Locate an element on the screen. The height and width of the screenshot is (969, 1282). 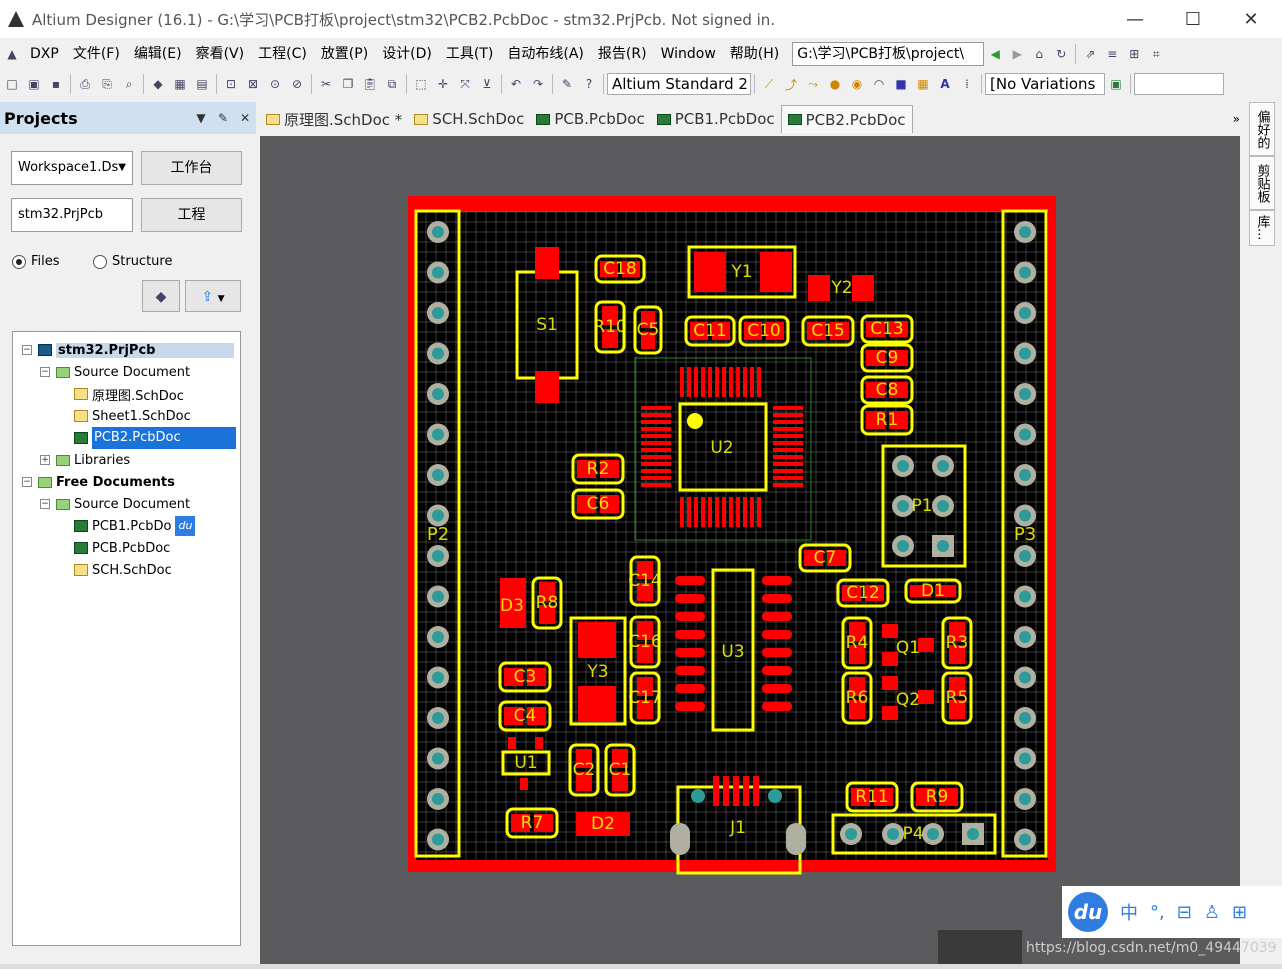
via-icon: ◉ is located at coordinates (857, 84).